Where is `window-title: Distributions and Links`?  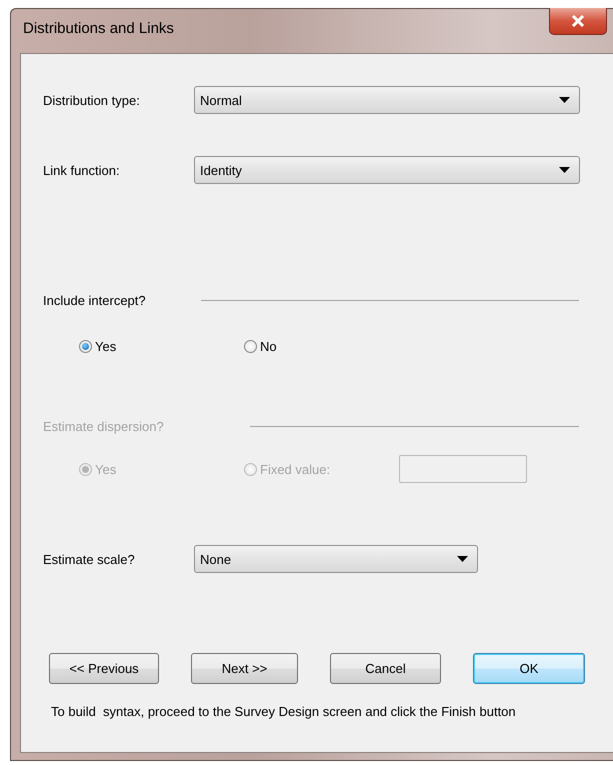
window-title: Distributions and Links is located at coordinates (98, 28).